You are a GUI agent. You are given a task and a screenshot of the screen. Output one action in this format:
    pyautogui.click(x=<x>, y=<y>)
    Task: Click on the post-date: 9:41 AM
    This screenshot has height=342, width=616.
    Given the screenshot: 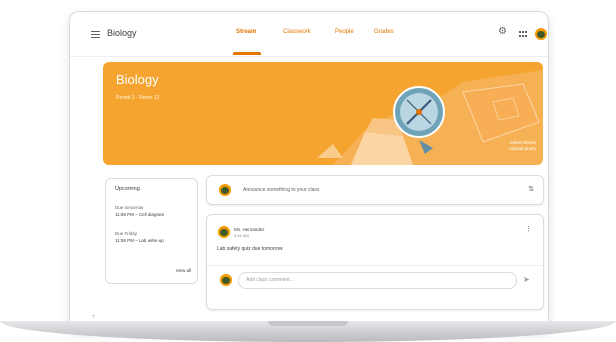 What is the action you would take?
    pyautogui.click(x=241, y=235)
    